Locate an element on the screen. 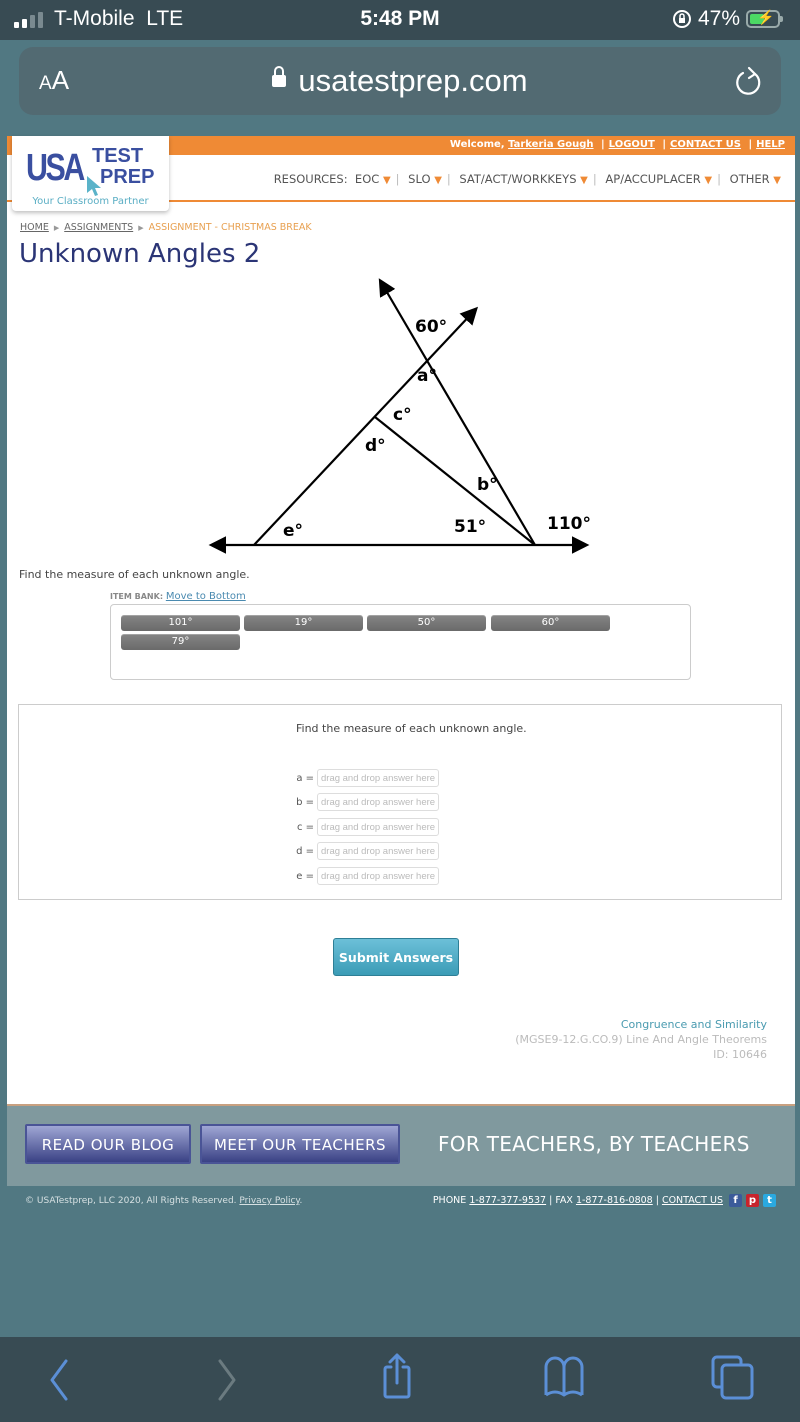 Image resolution: width=800 pixels, height=1422 pixels. label-51: 51° is located at coordinates (470, 527).